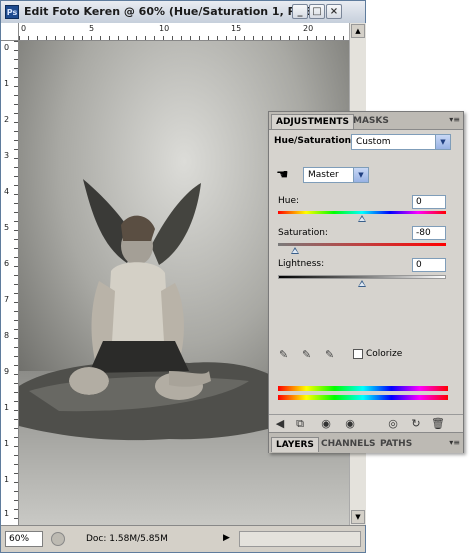 This screenshot has width=476, height=556. I want to click on ruler-label: 7, so click(7, 299).